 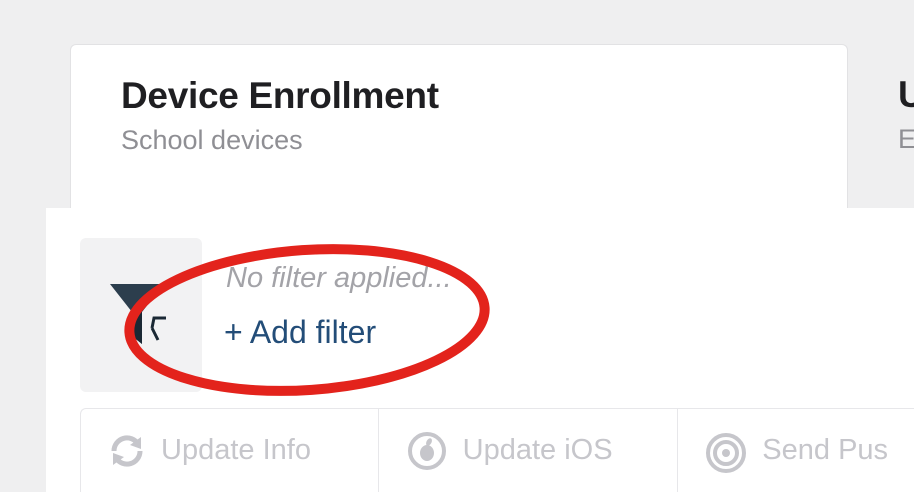 I want to click on tab-next-title: U, so click(x=906, y=94).